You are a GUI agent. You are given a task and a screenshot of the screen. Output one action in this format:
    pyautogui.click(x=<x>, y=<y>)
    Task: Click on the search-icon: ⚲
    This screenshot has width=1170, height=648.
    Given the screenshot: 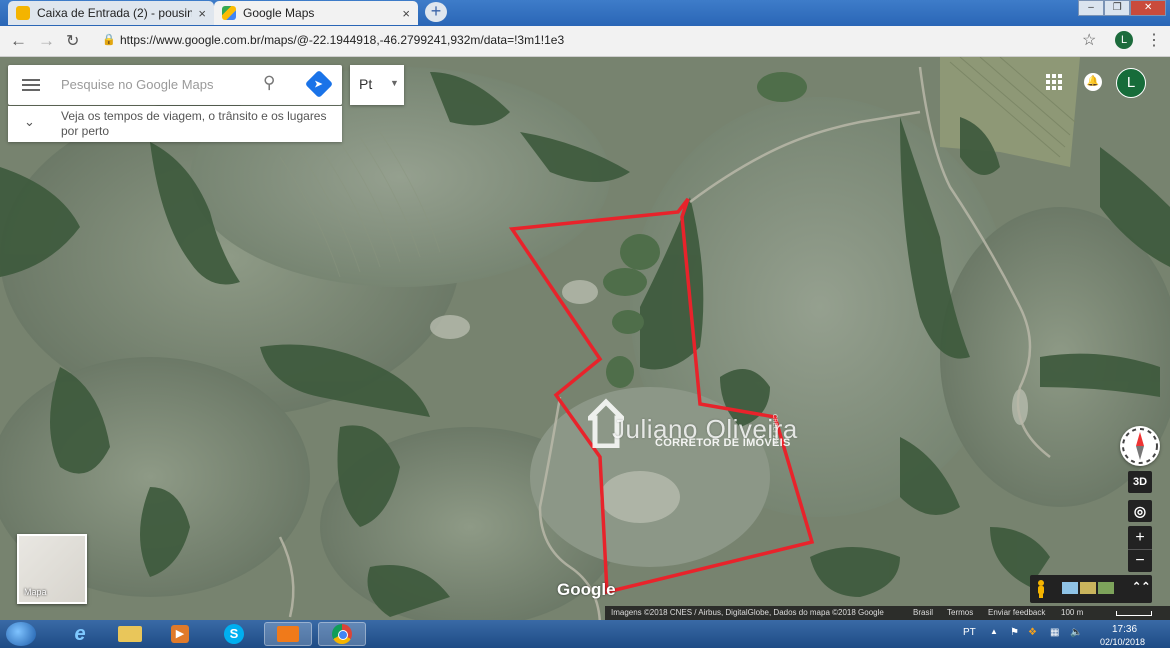 What is the action you would take?
    pyautogui.click(x=269, y=83)
    